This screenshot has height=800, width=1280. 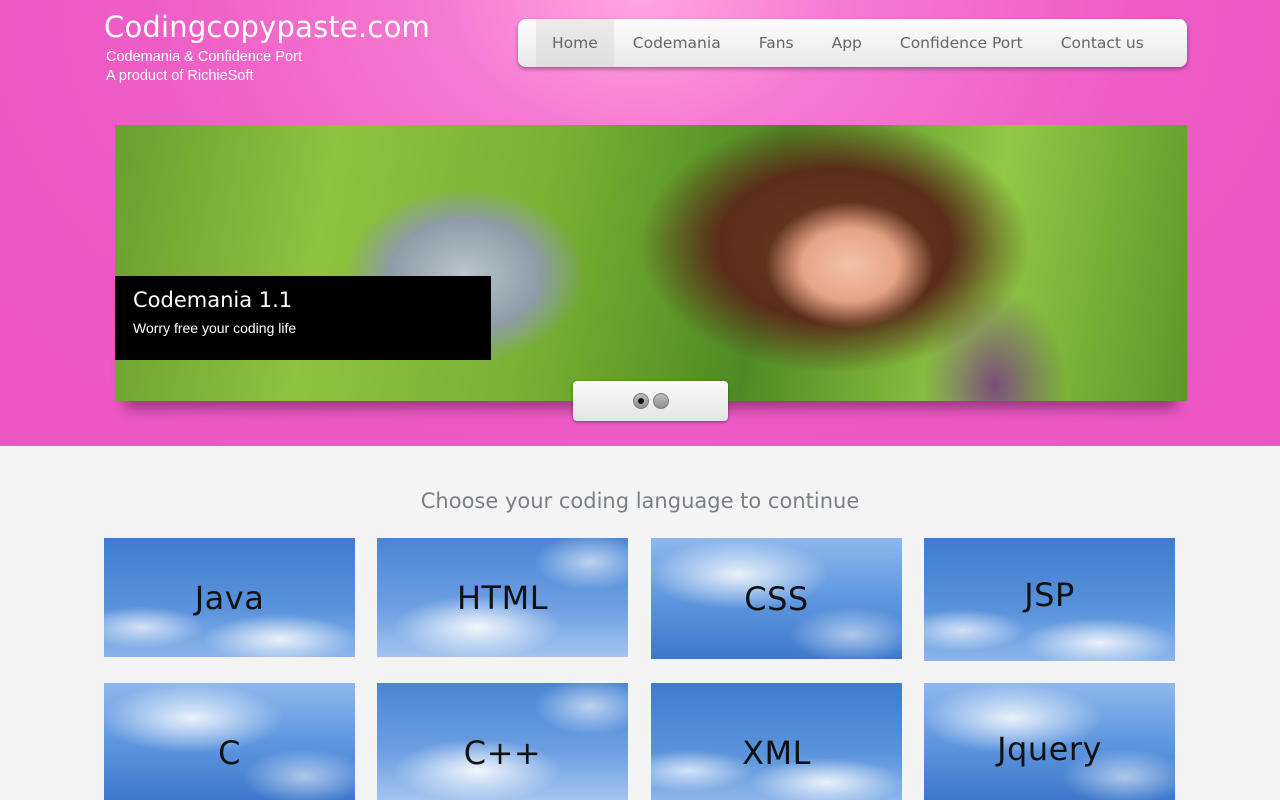 What do you see at coordinates (213, 300) in the screenshot?
I see `caption-title: Codemania 1.1` at bounding box center [213, 300].